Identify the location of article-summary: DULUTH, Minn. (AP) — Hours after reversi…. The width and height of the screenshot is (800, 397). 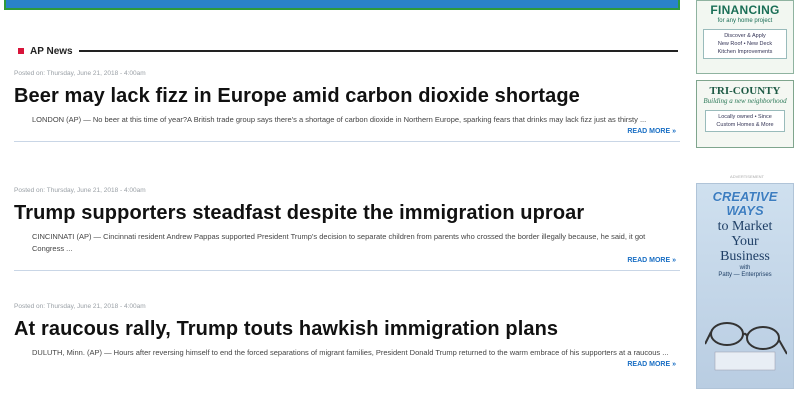
(350, 352).